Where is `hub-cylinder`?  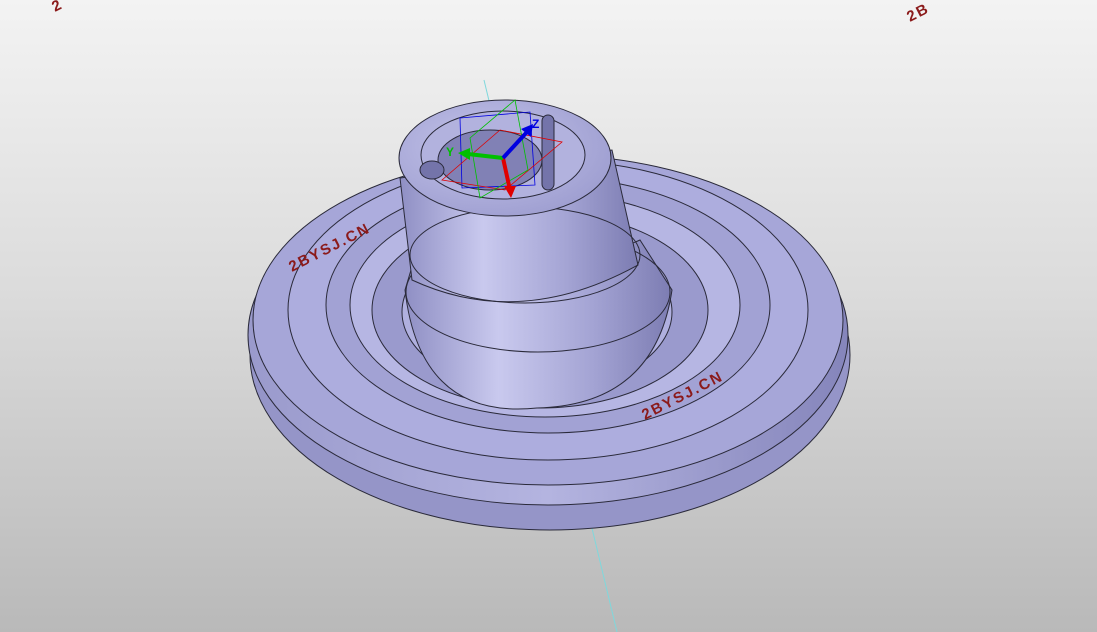 hub-cylinder is located at coordinates (519, 201).